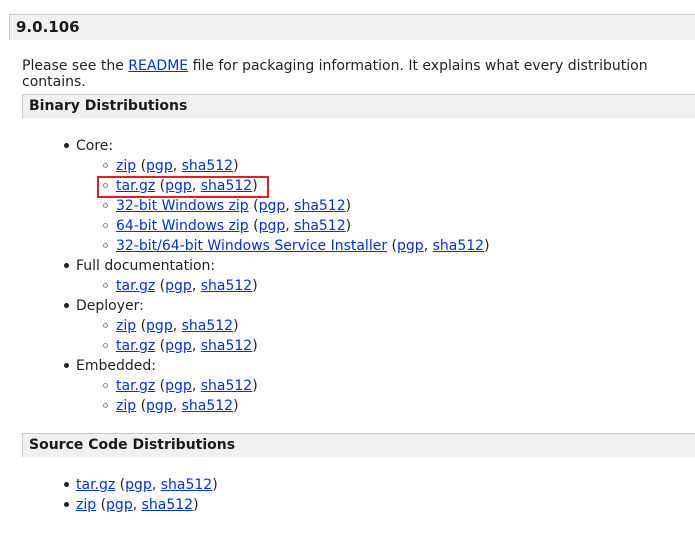 Image resolution: width=695 pixels, height=534 pixels. What do you see at coordinates (272, 206) in the screenshot?
I see `core-win32-pgp-link: pgp` at bounding box center [272, 206].